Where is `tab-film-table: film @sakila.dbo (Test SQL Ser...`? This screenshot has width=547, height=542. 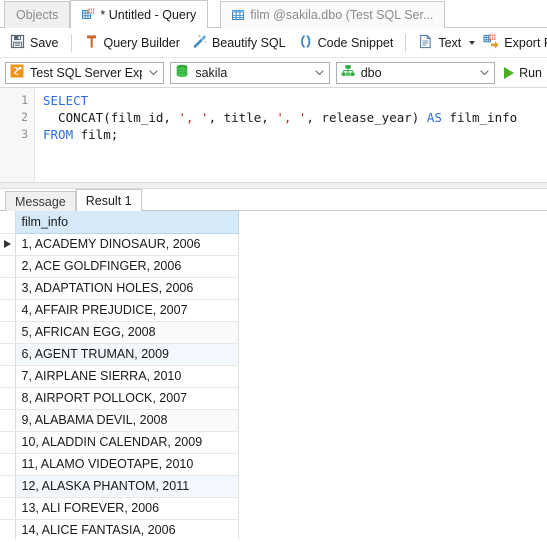
tab-film-table: film @sakila.dbo (Test SQL Ser... is located at coordinates (333, 14).